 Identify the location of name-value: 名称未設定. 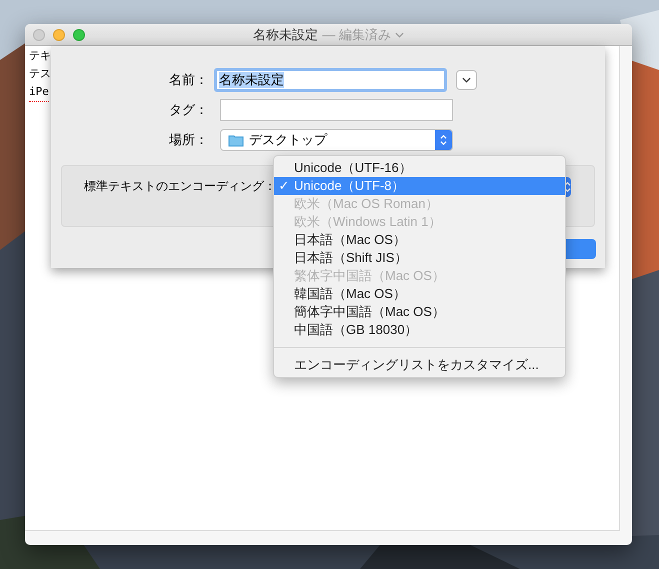
(251, 80).